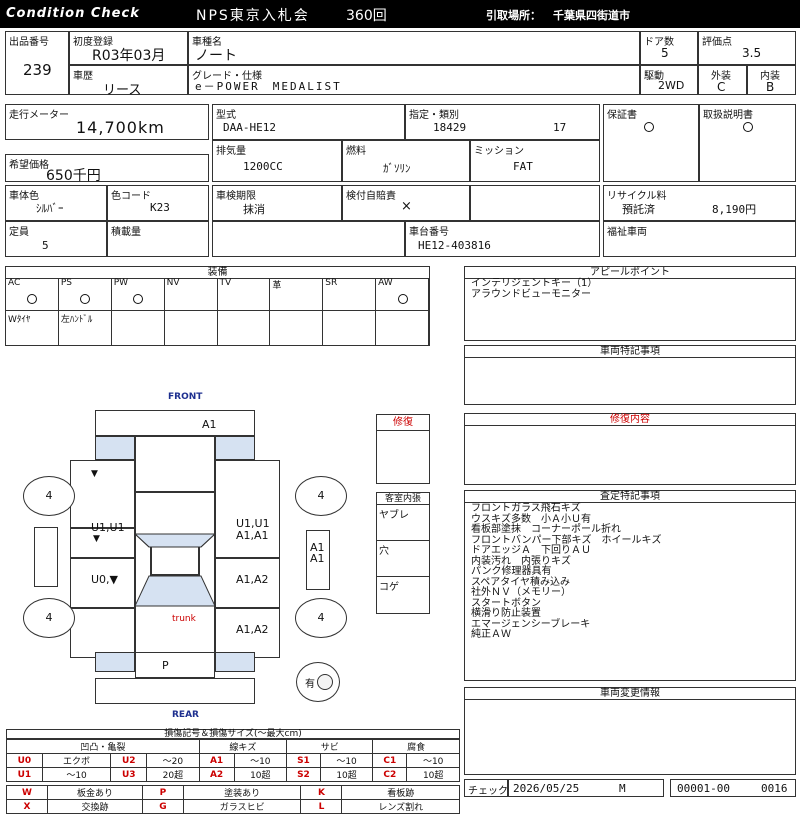 The image size is (800, 814). What do you see at coordinates (414, 80) in the screenshot?
I see `grade-cell: グレード・仕様 e－POWER MEDALIST` at bounding box center [414, 80].